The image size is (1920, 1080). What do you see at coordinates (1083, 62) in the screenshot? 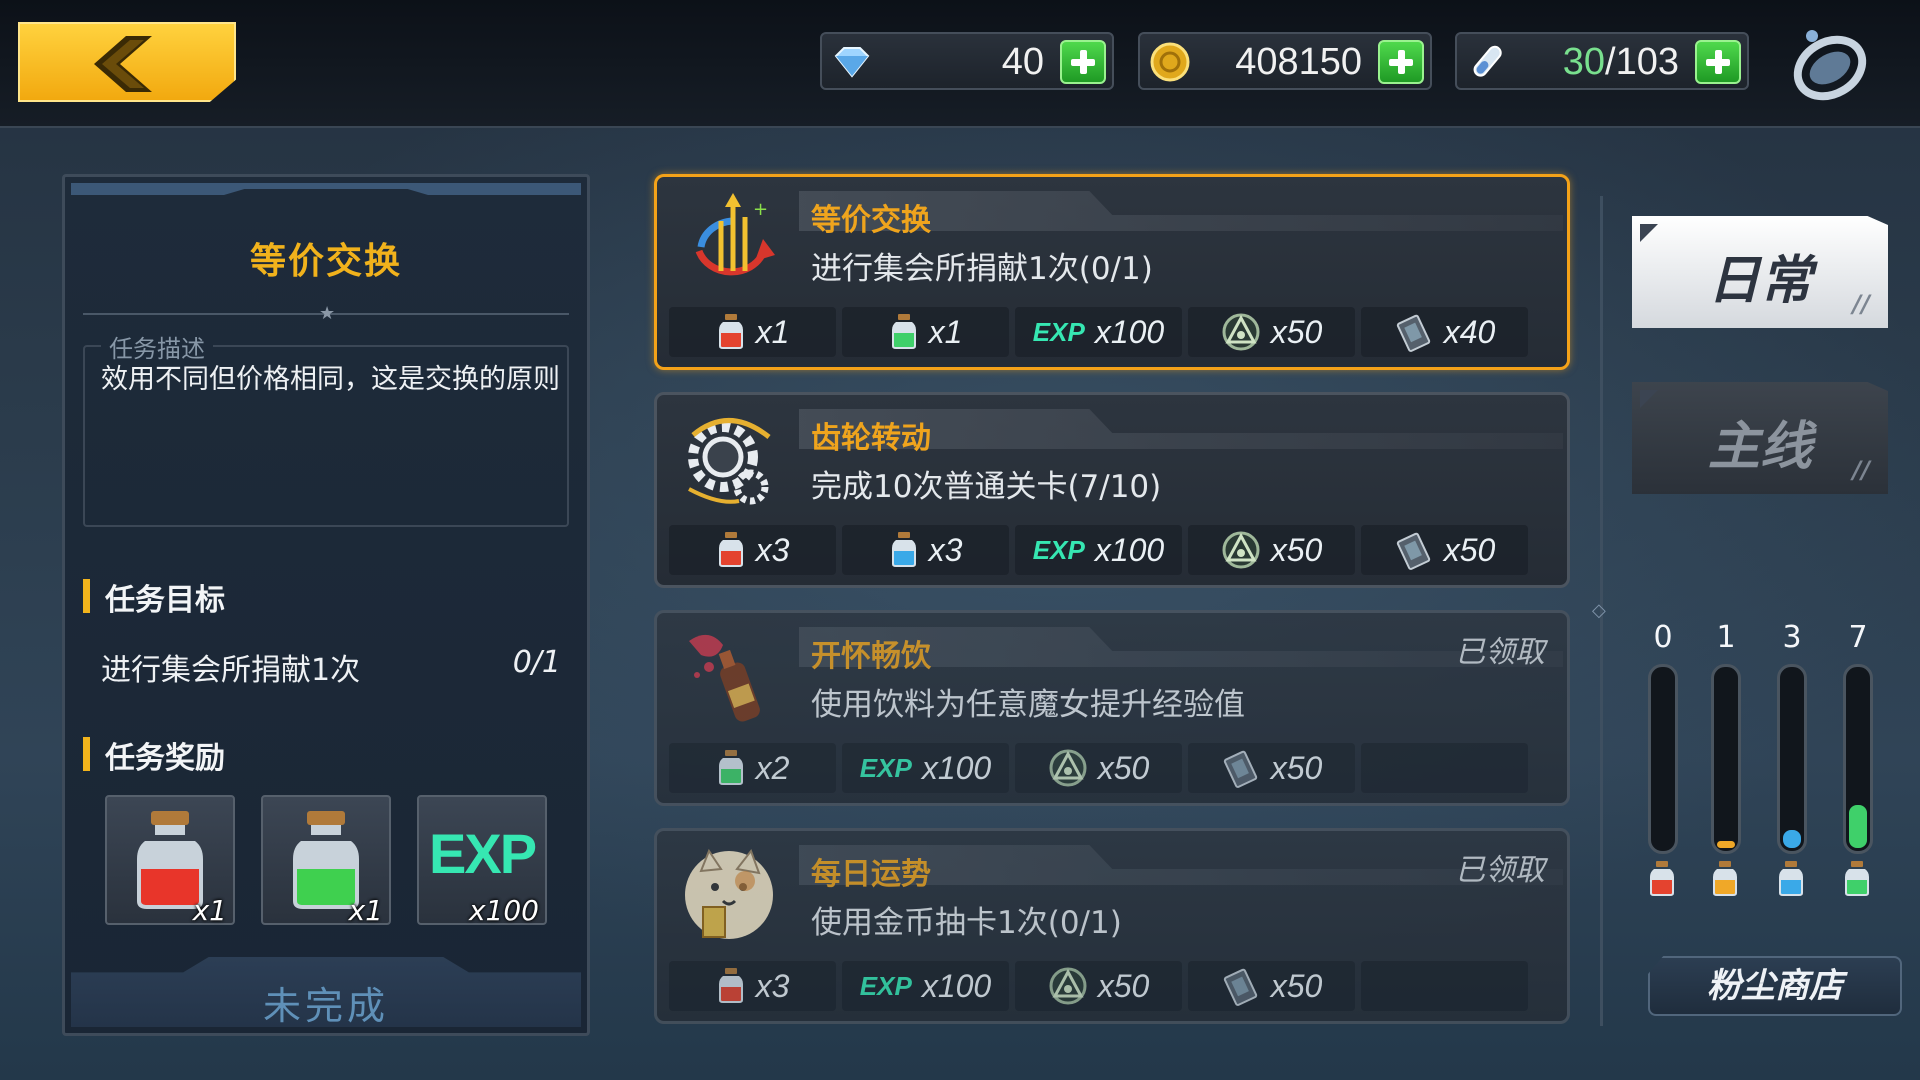
I see `add-gems-button` at bounding box center [1083, 62].